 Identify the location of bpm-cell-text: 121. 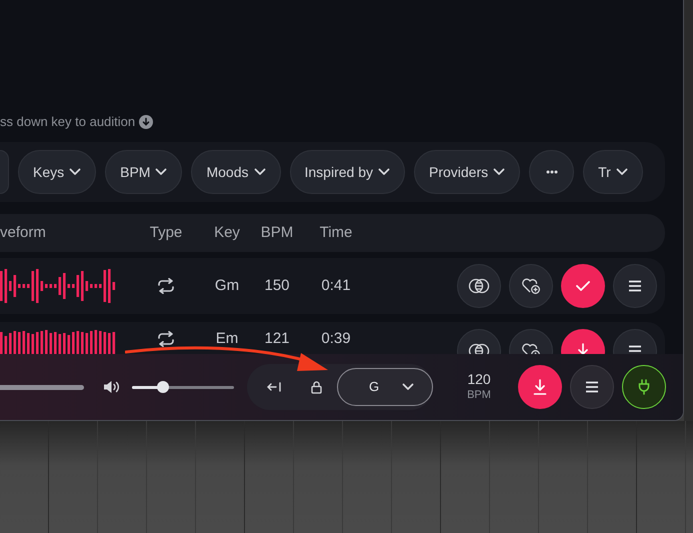
(277, 339).